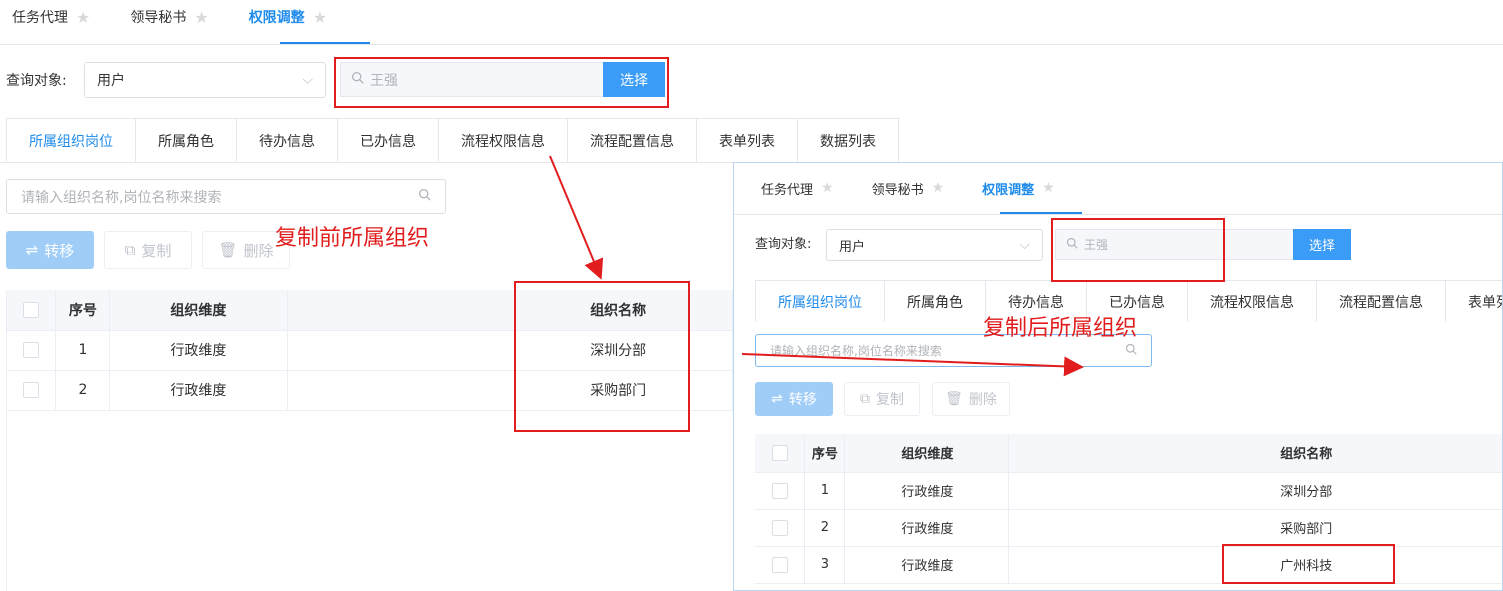 This screenshot has height=591, width=1503. Describe the element at coordinates (912, 365) in the screenshot. I see `arrow-to-org-after` at that location.